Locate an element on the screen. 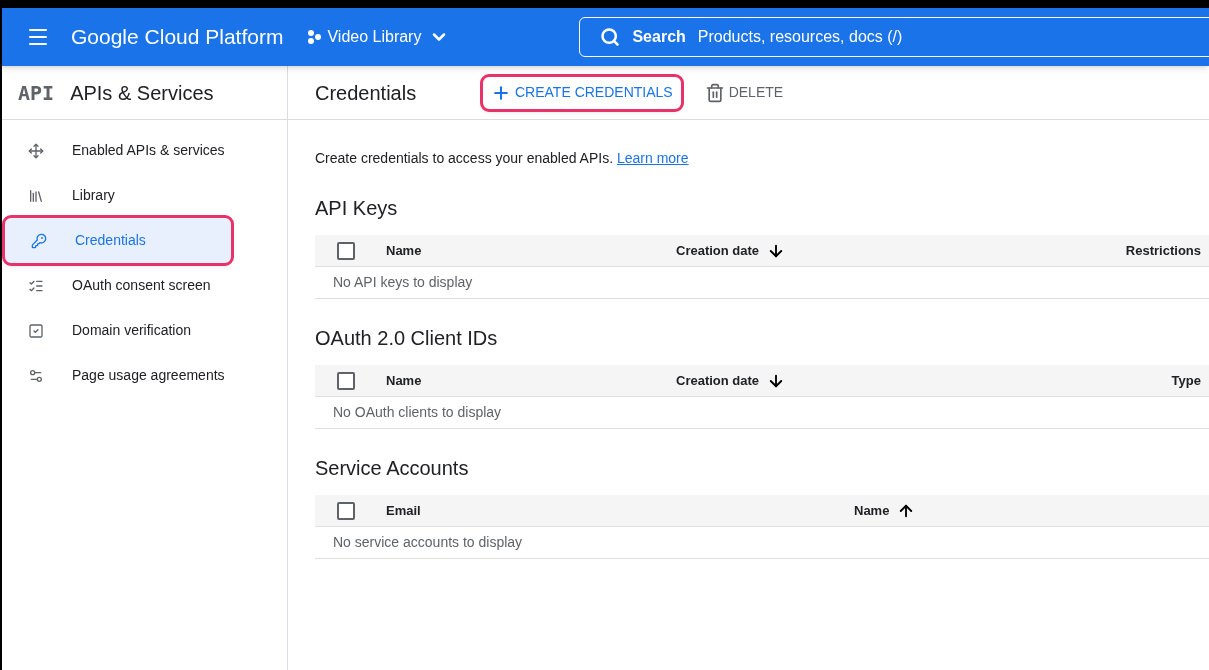 The height and width of the screenshot is (670, 1209). create-credentials-button: CREATE CREDENTIALS is located at coordinates (582, 92).